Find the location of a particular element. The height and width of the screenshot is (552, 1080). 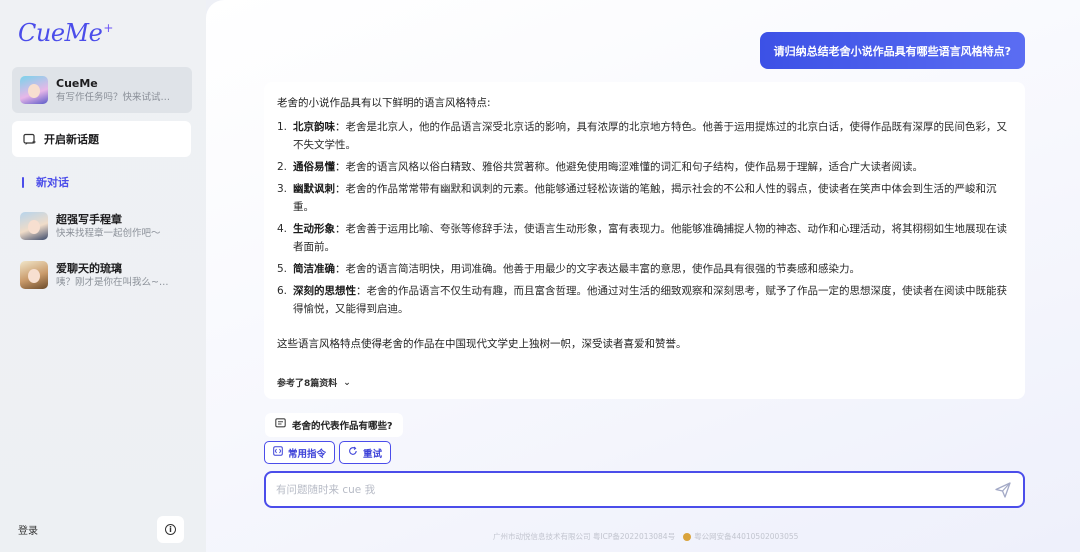

police-badge-icon is located at coordinates (687, 536).